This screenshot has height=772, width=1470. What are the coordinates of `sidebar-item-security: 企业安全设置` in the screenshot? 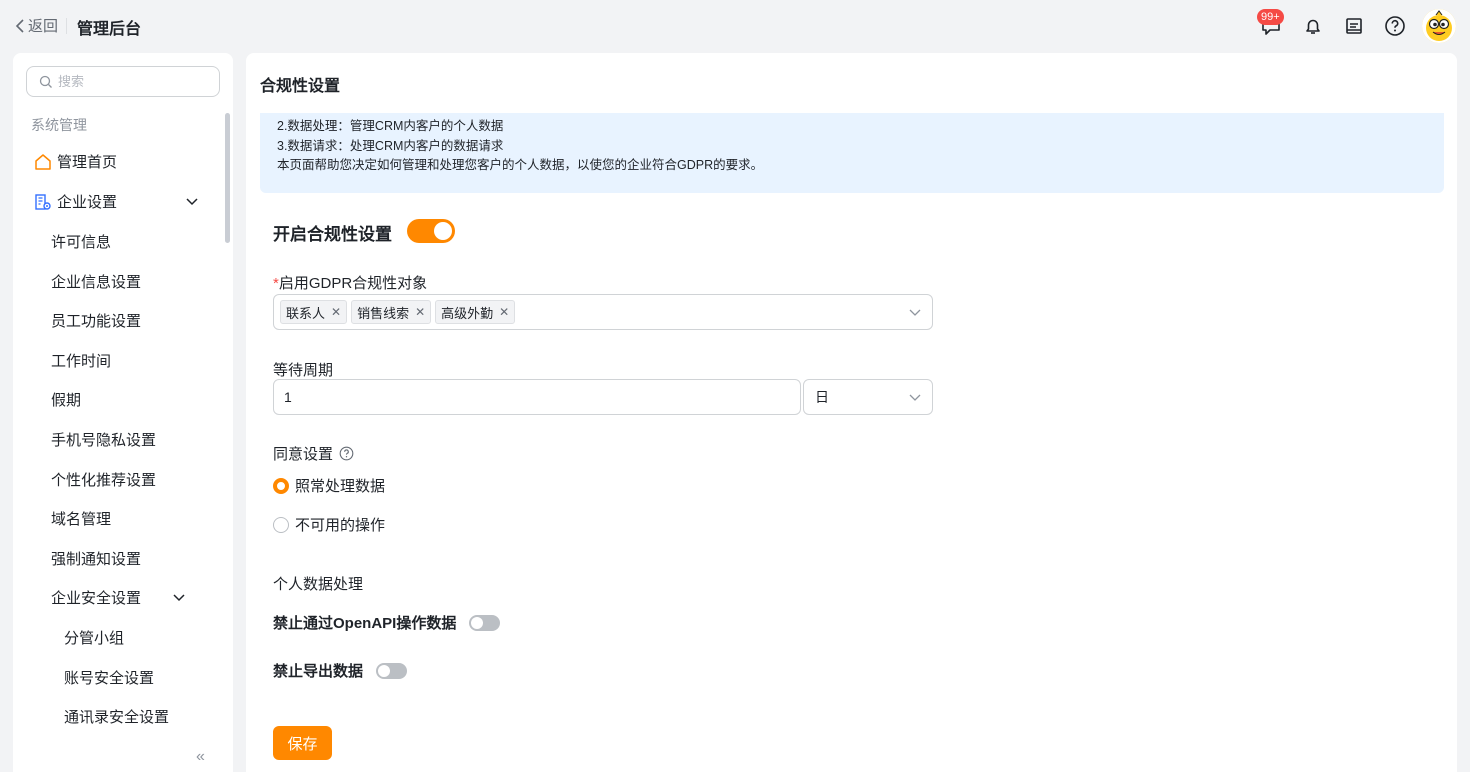 It's located at (96, 597).